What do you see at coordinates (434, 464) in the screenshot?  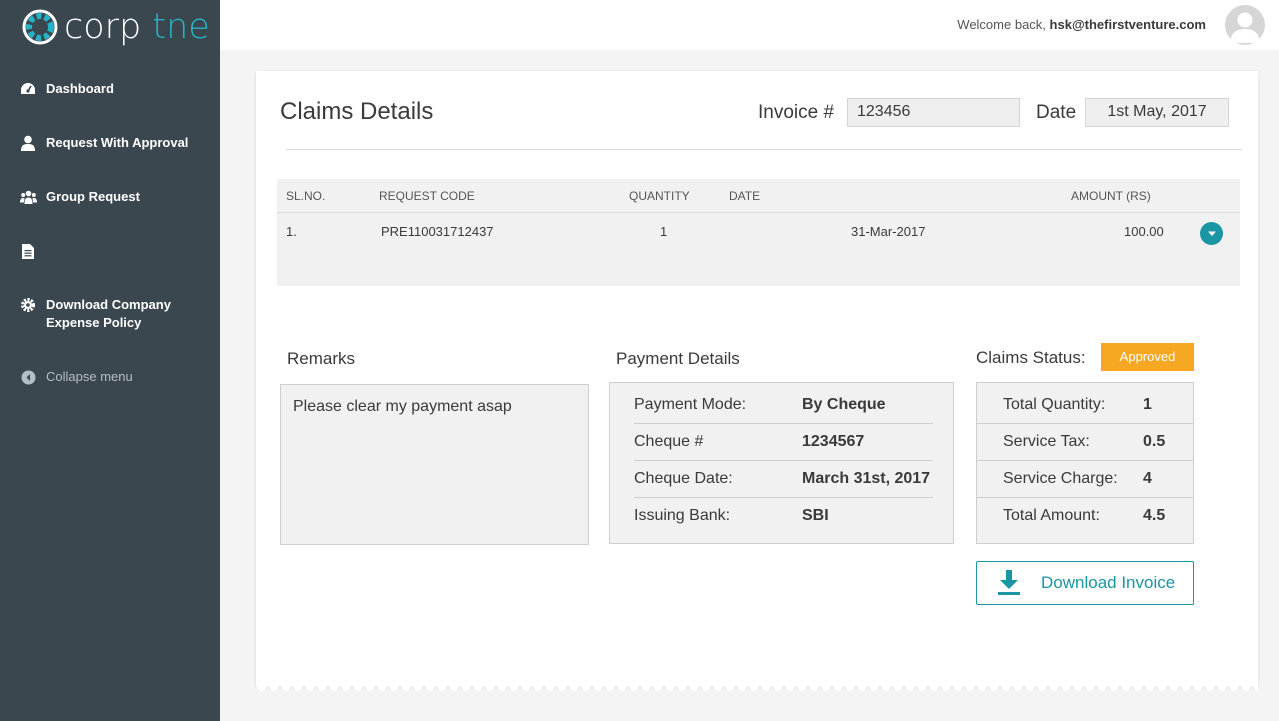 I see `remarks-text: Please clear my payment asap` at bounding box center [434, 464].